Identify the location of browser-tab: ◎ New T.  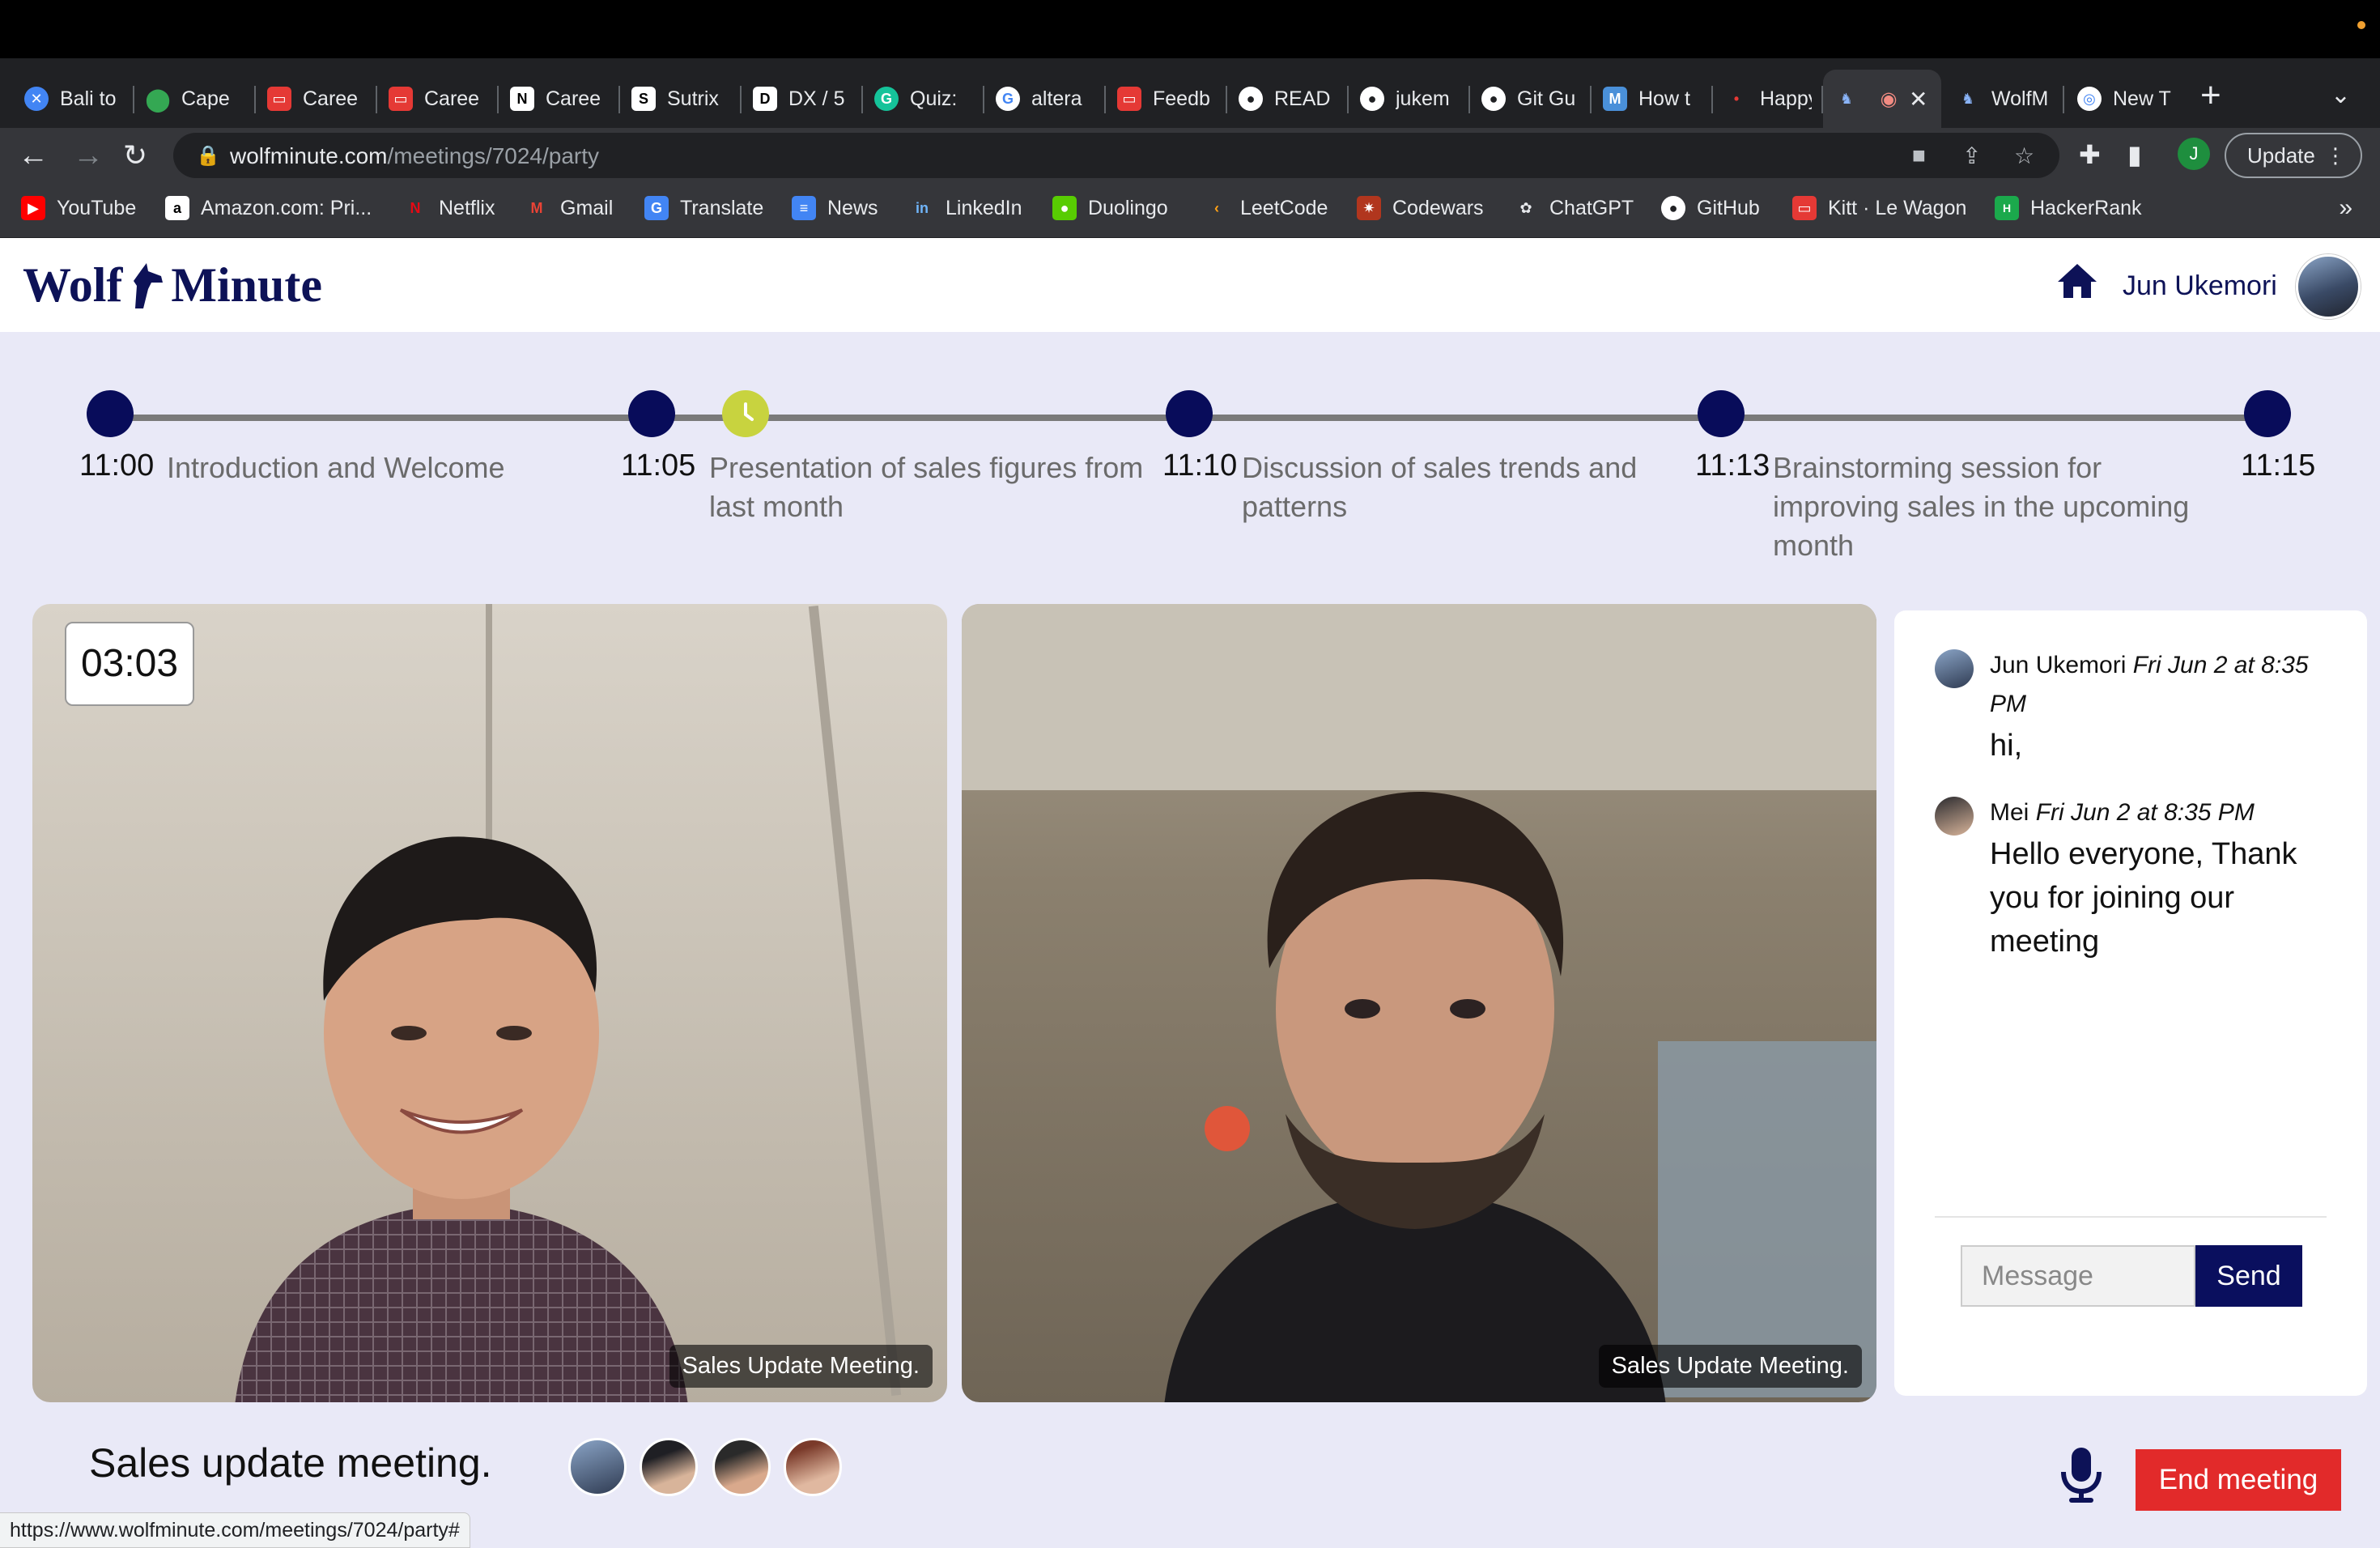
(2126, 99).